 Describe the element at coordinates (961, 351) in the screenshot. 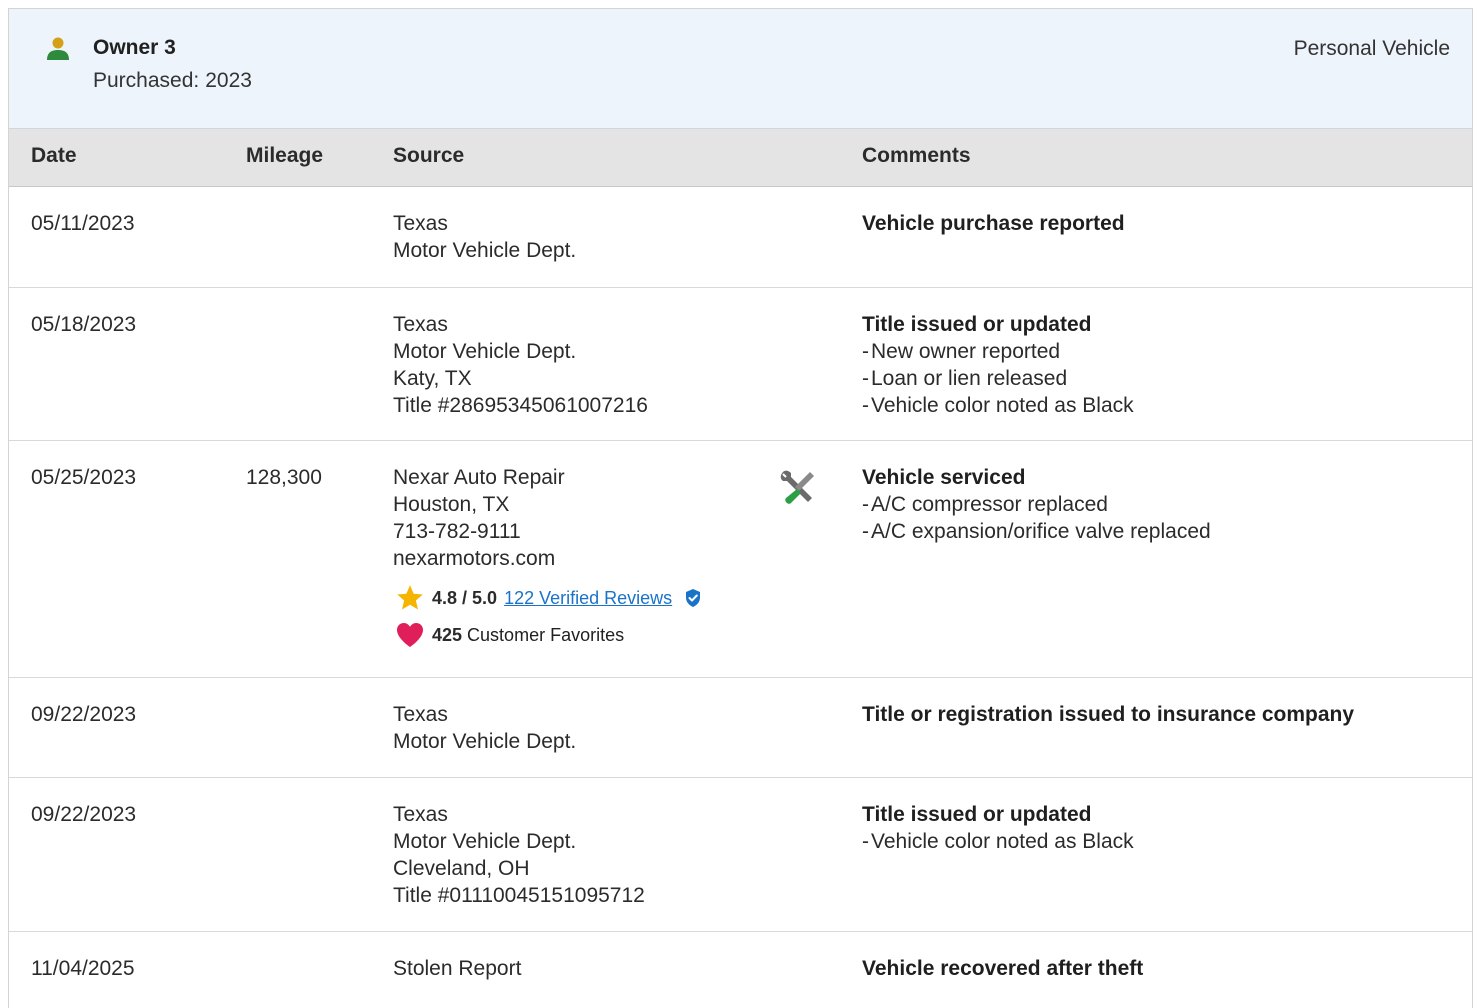

I see `comment-item: -New owner reported` at that location.